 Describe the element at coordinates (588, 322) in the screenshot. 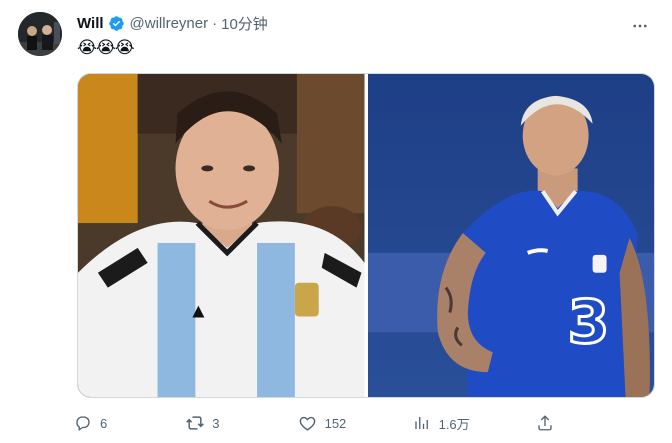

I see `svg-text: 3` at that location.